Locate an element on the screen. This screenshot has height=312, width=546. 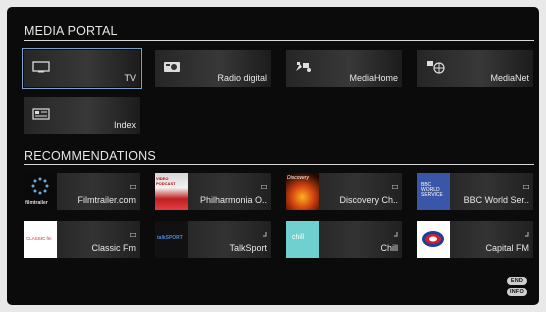
rec-label: Capital FM is located at coordinates (507, 248).